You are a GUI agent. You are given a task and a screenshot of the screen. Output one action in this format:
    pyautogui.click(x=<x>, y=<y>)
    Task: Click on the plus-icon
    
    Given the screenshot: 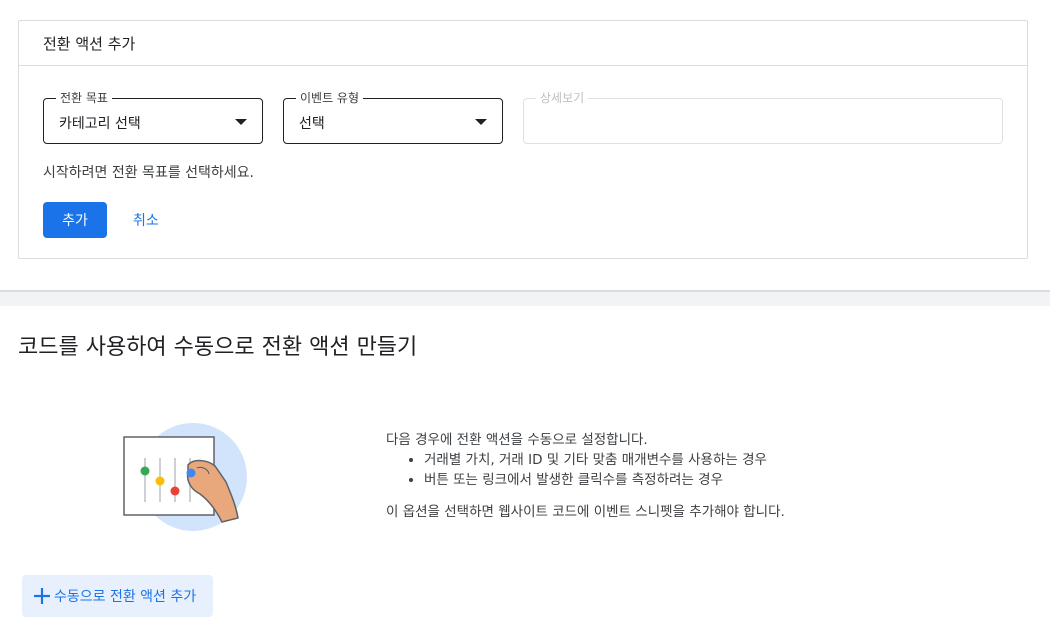 What is the action you would take?
    pyautogui.click(x=42, y=596)
    